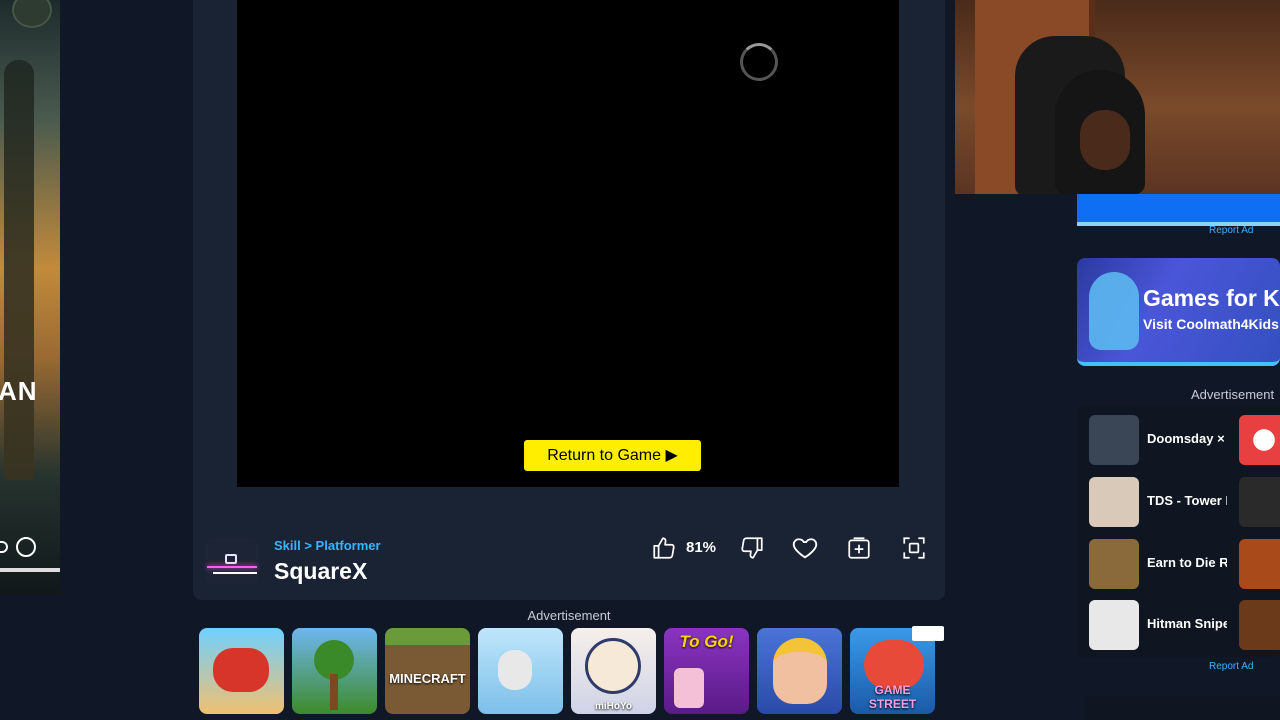  I want to click on moto-x3m-icon, so click(241, 670).